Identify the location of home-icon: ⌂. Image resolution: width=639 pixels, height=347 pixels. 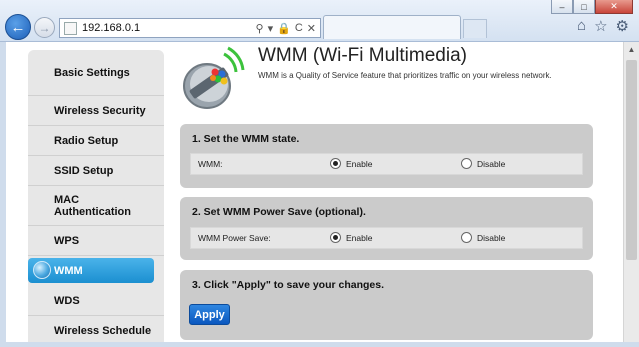
(581, 26).